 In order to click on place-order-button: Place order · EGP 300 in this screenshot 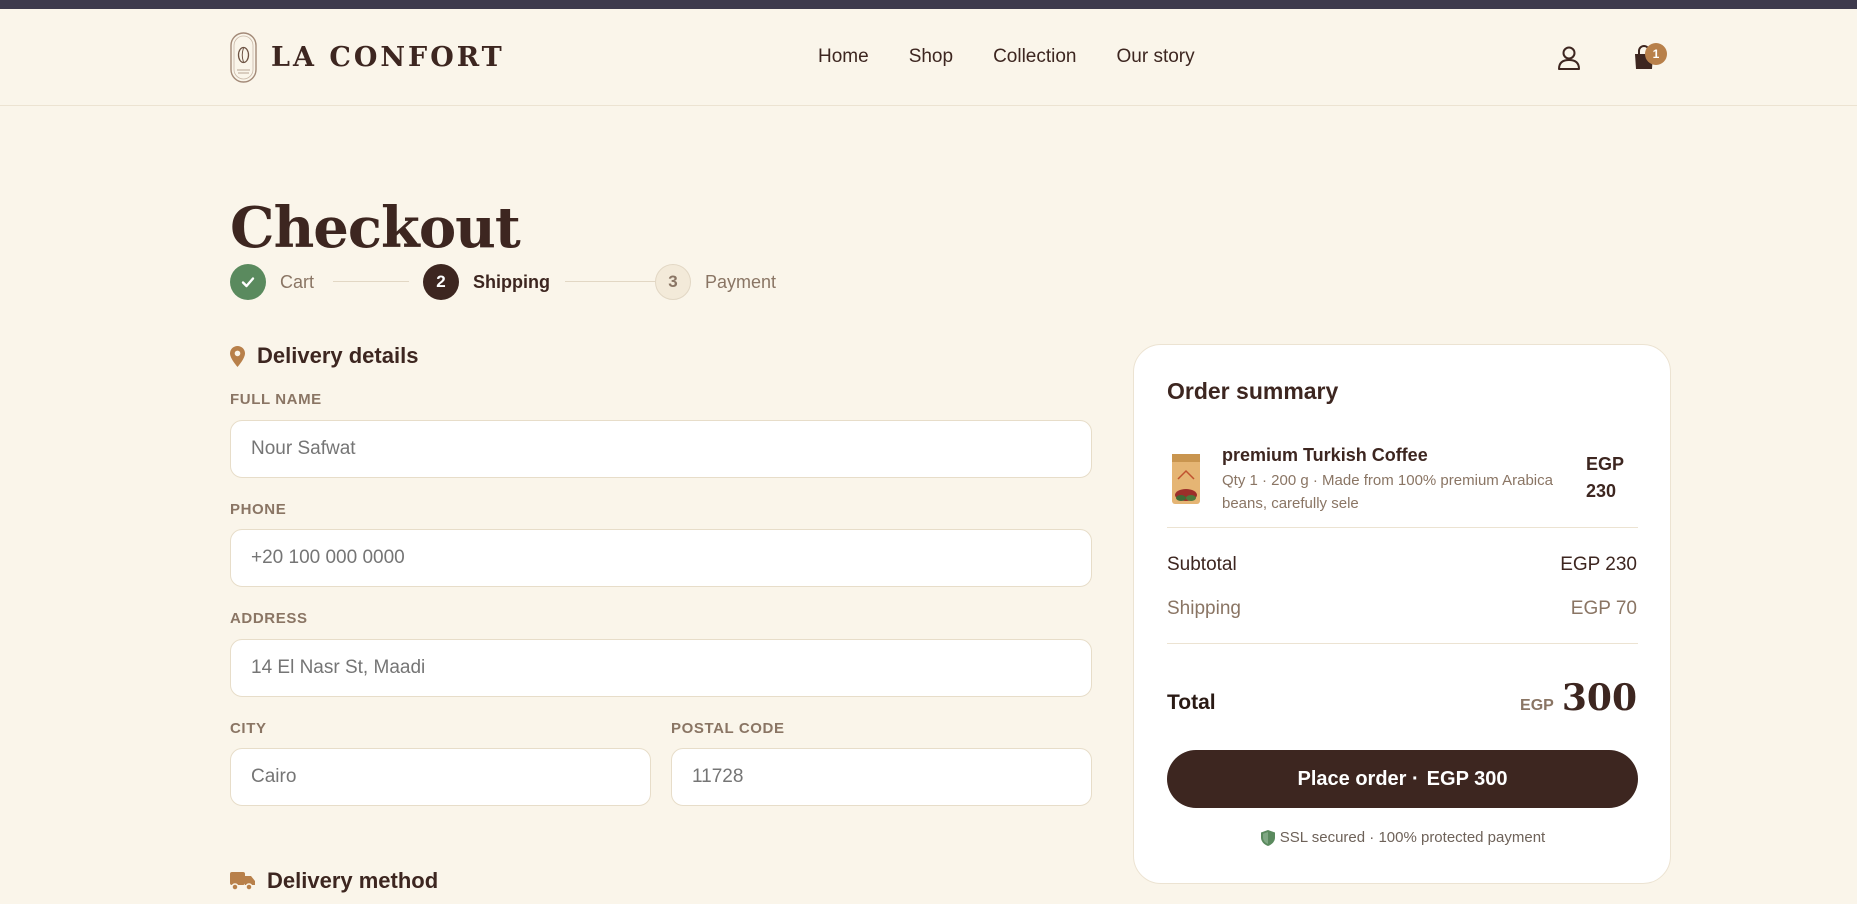, I will do `click(1402, 779)`.